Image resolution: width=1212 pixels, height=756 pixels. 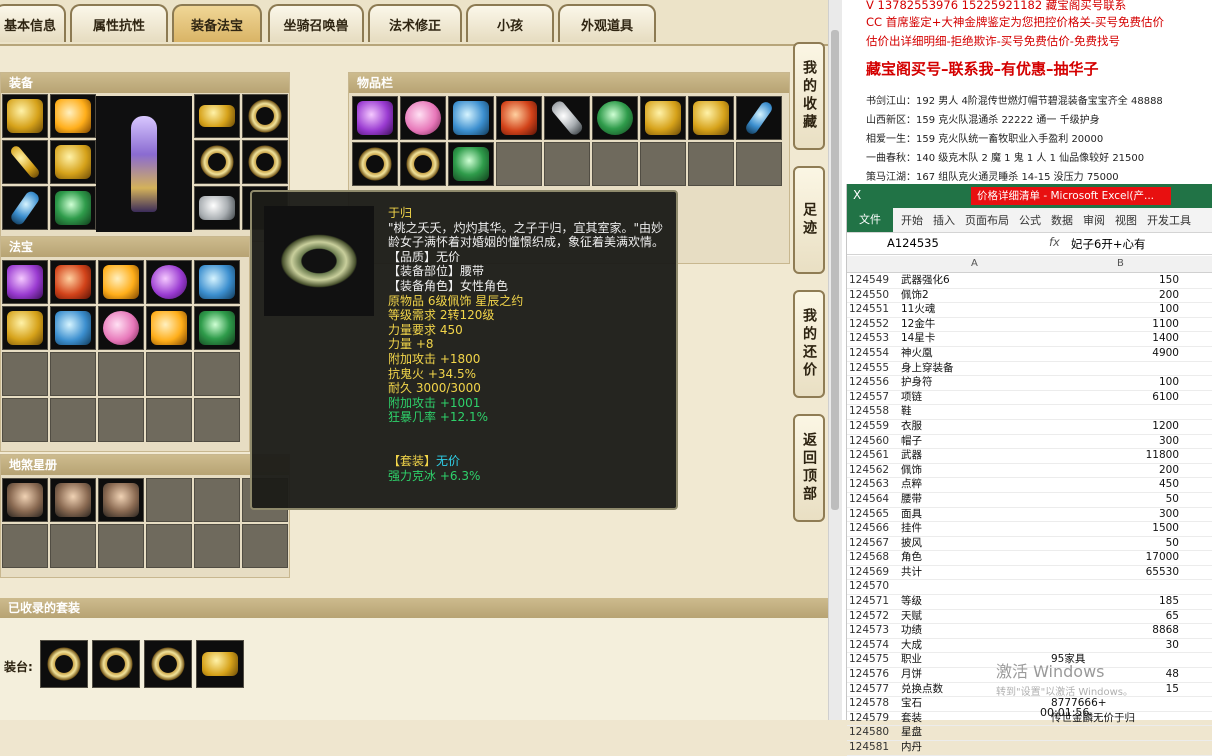 What do you see at coordinates (975, 310) in the screenshot?
I see `cell-a: 11火魂` at bounding box center [975, 310].